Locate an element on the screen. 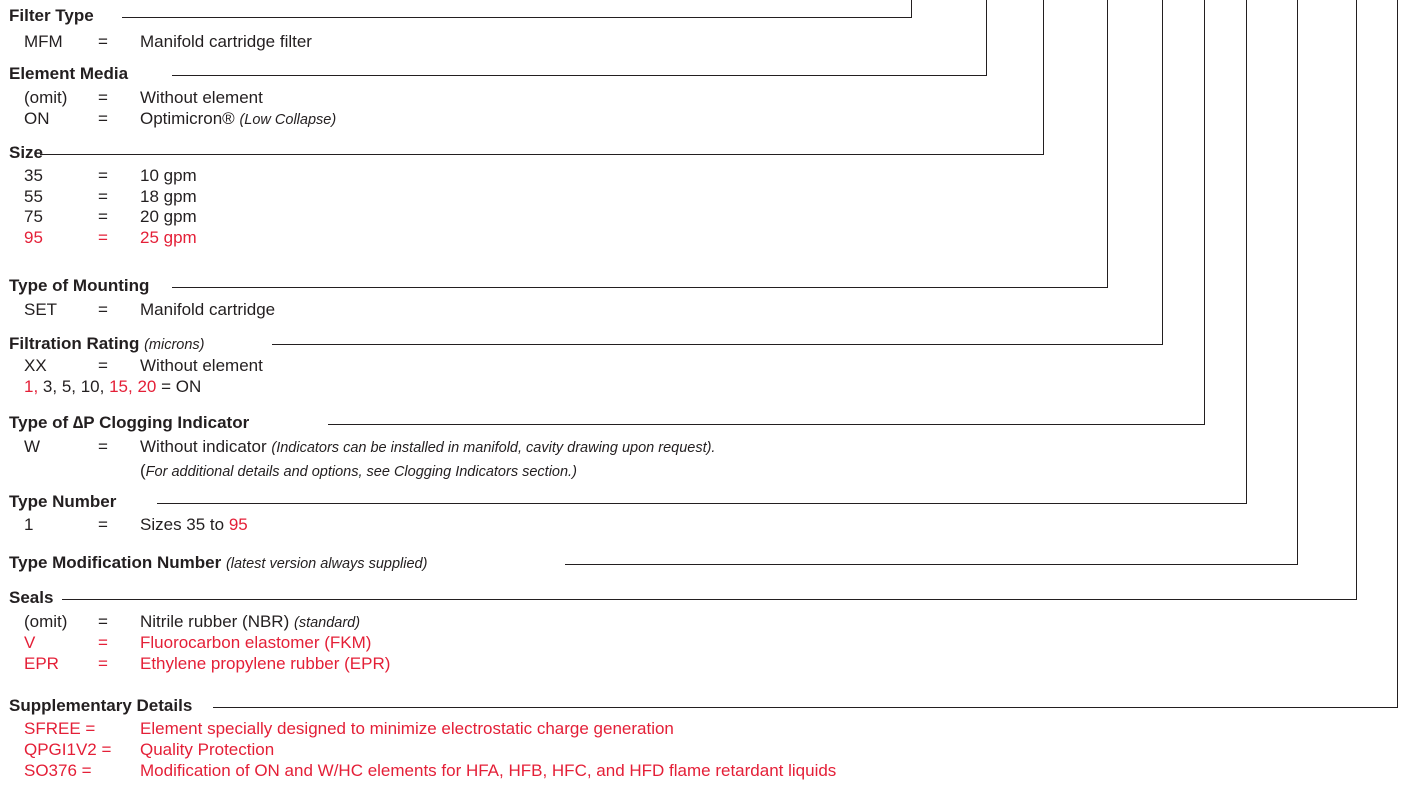  desc-without-indicator-text: Without indicator is located at coordinates (203, 446).